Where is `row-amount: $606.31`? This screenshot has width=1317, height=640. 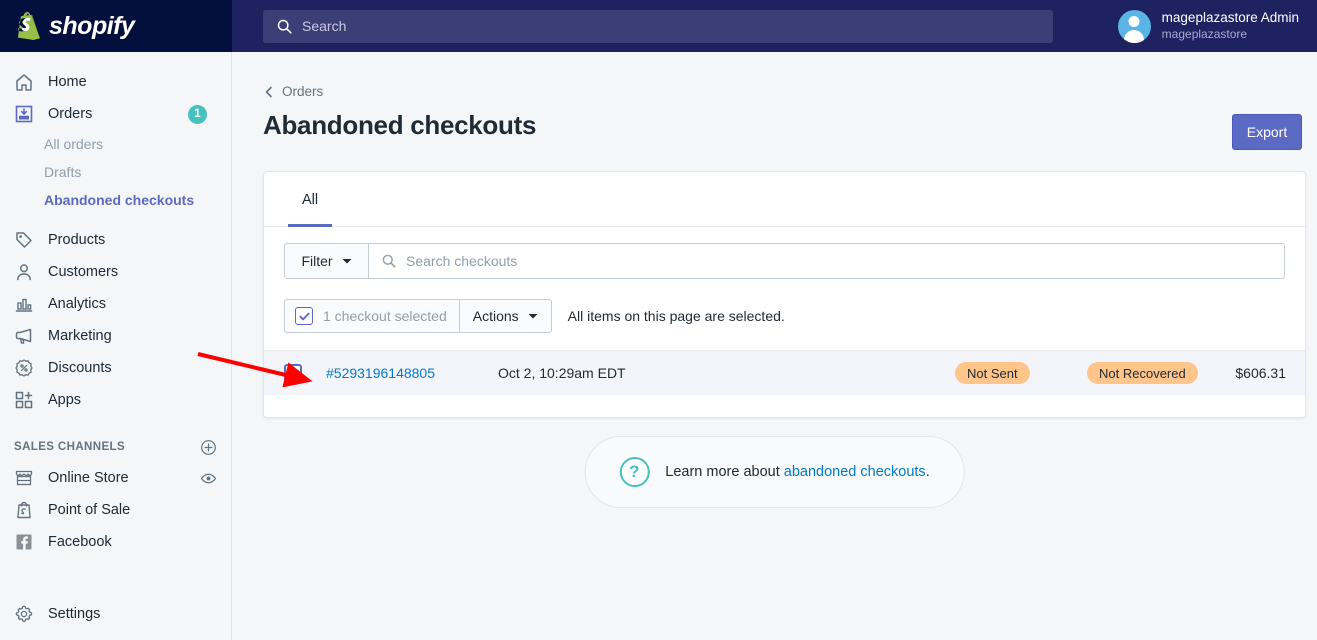
row-amount: $606.31 is located at coordinates (1260, 373).